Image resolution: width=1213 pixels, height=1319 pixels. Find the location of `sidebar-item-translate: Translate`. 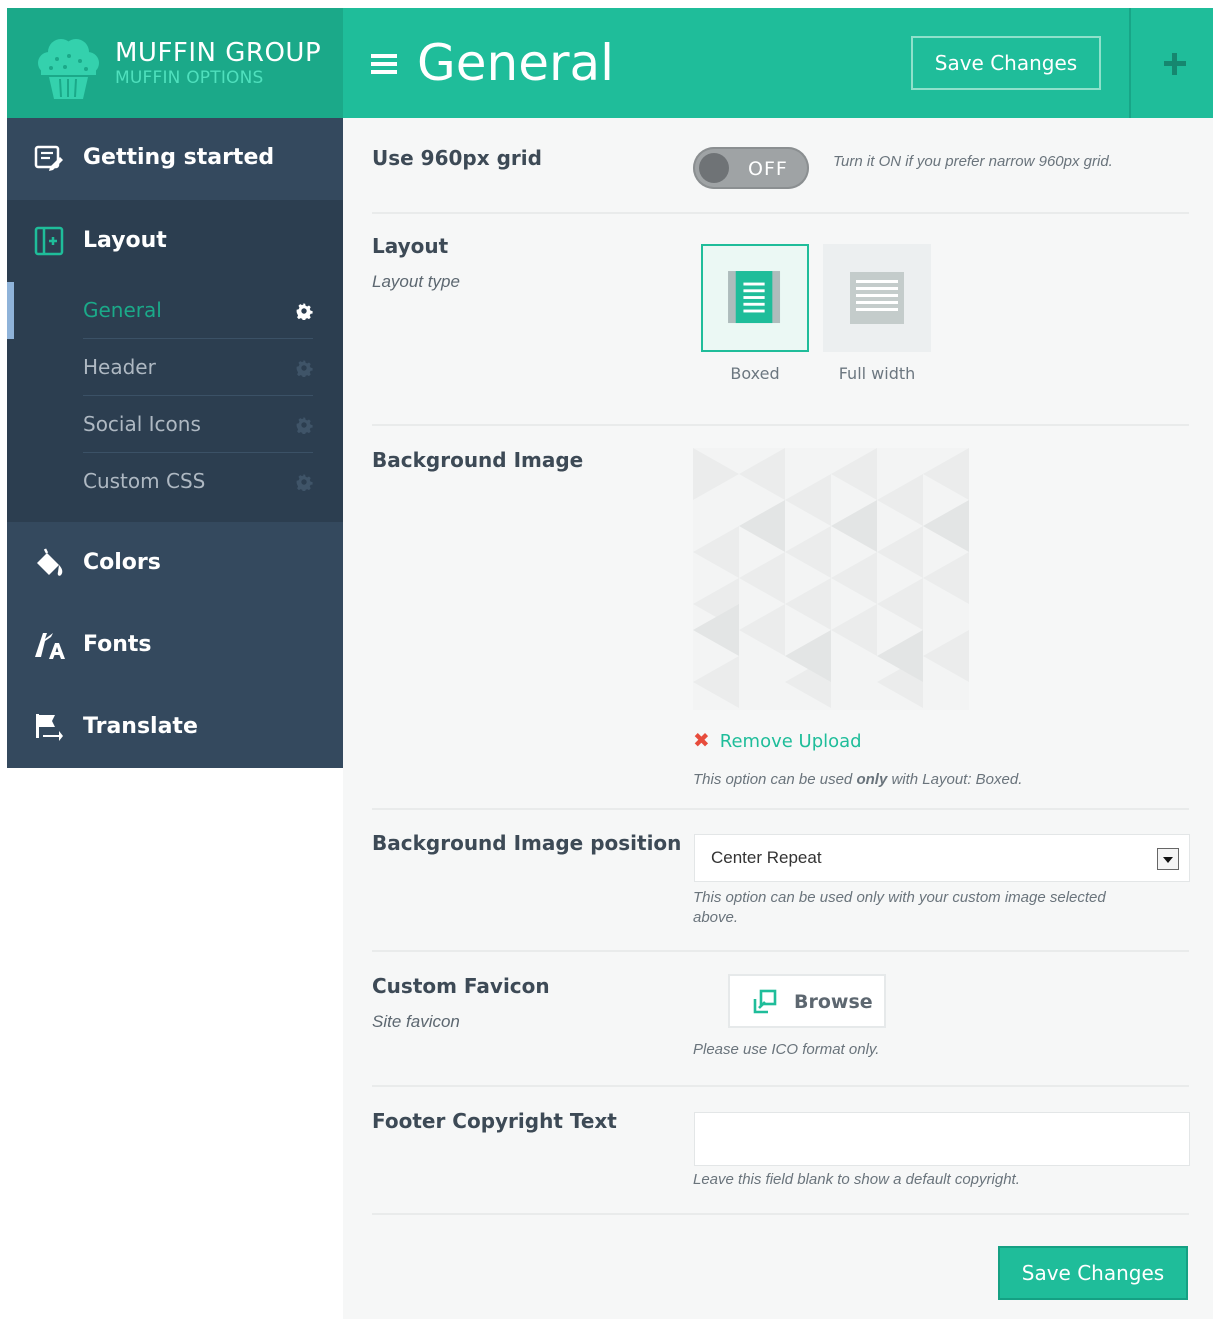

sidebar-item-translate: Translate is located at coordinates (175, 727).